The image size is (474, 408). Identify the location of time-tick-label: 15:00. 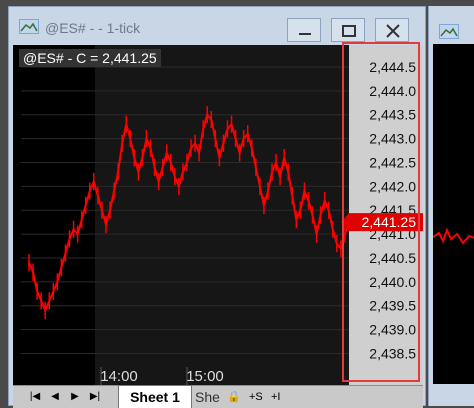
(205, 376).